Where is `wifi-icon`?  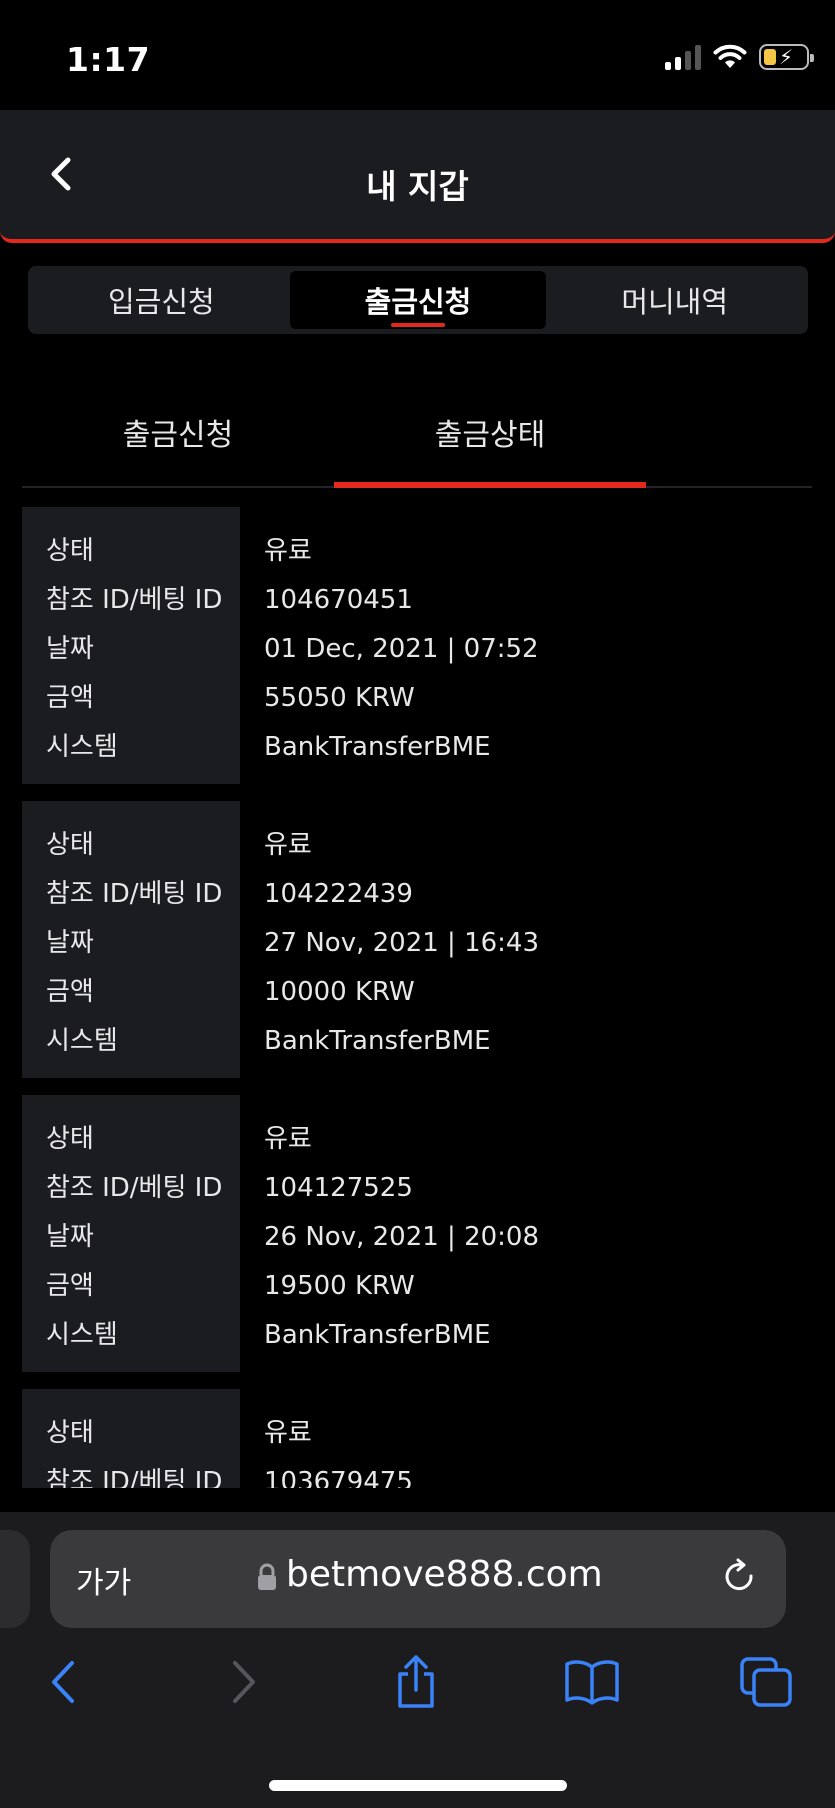 wifi-icon is located at coordinates (730, 56).